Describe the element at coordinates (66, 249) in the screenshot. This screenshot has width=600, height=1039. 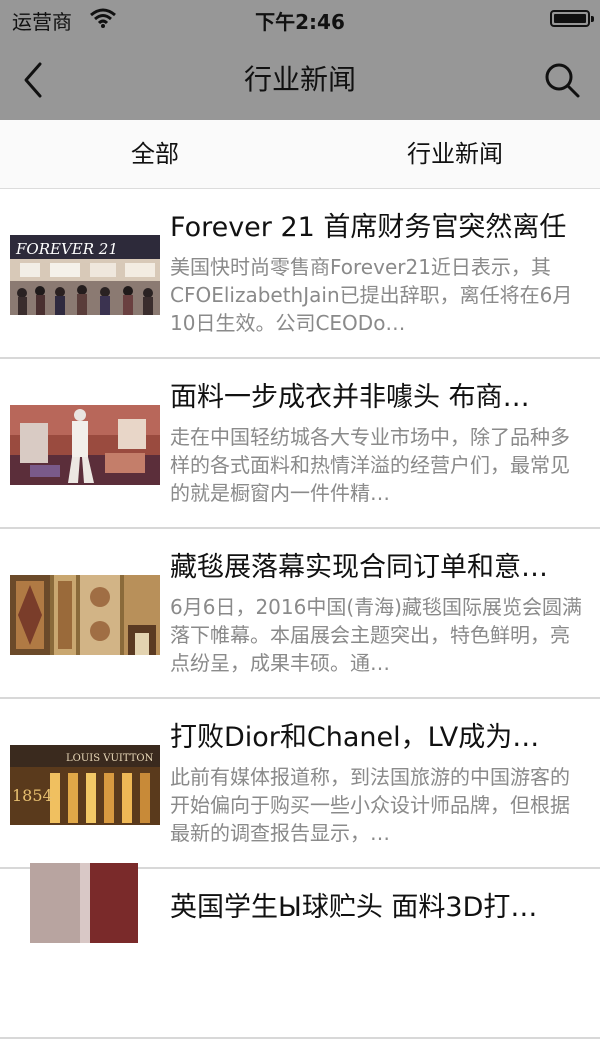
I see `thumbnail-store-sign: FOREVER 21` at that location.